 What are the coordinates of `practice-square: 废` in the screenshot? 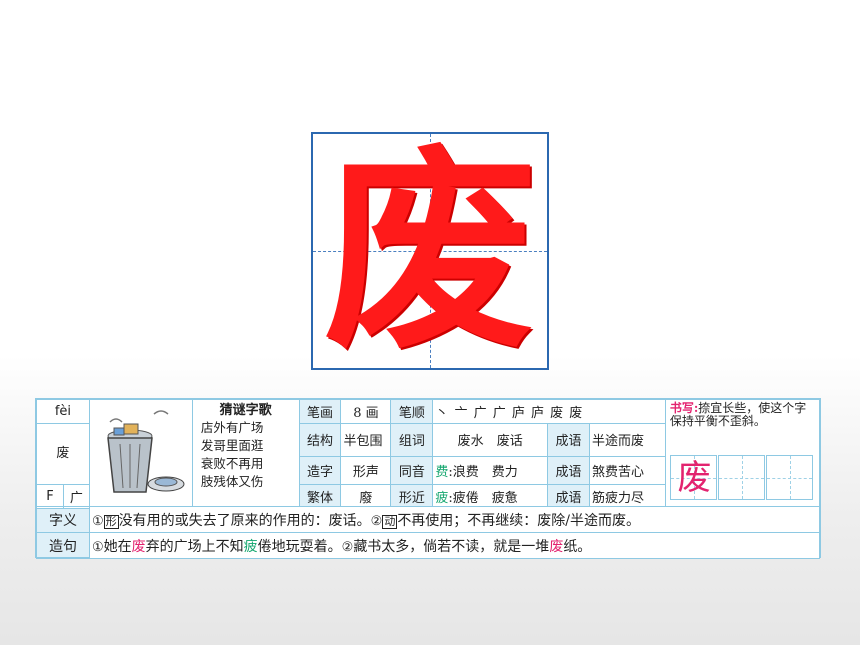 It's located at (693, 477).